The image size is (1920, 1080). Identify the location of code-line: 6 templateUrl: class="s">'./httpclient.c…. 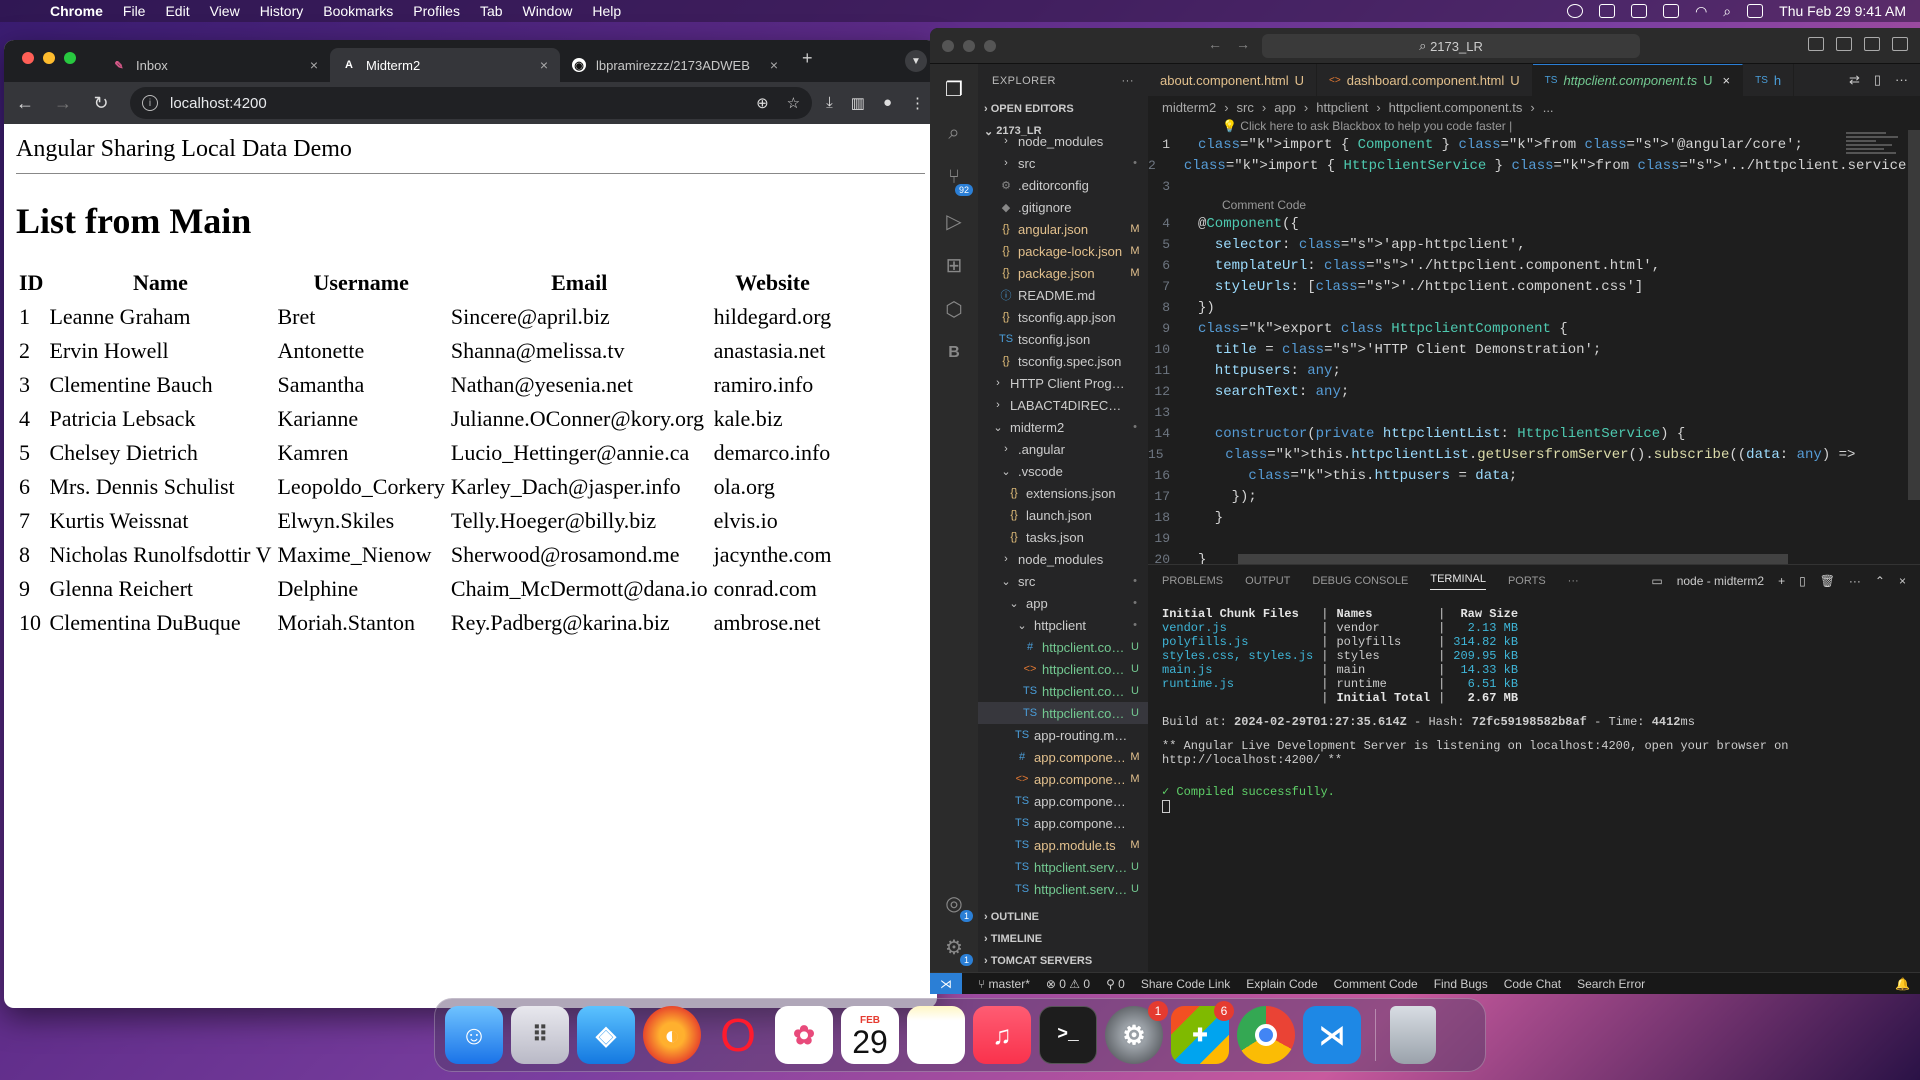
(1489, 265).